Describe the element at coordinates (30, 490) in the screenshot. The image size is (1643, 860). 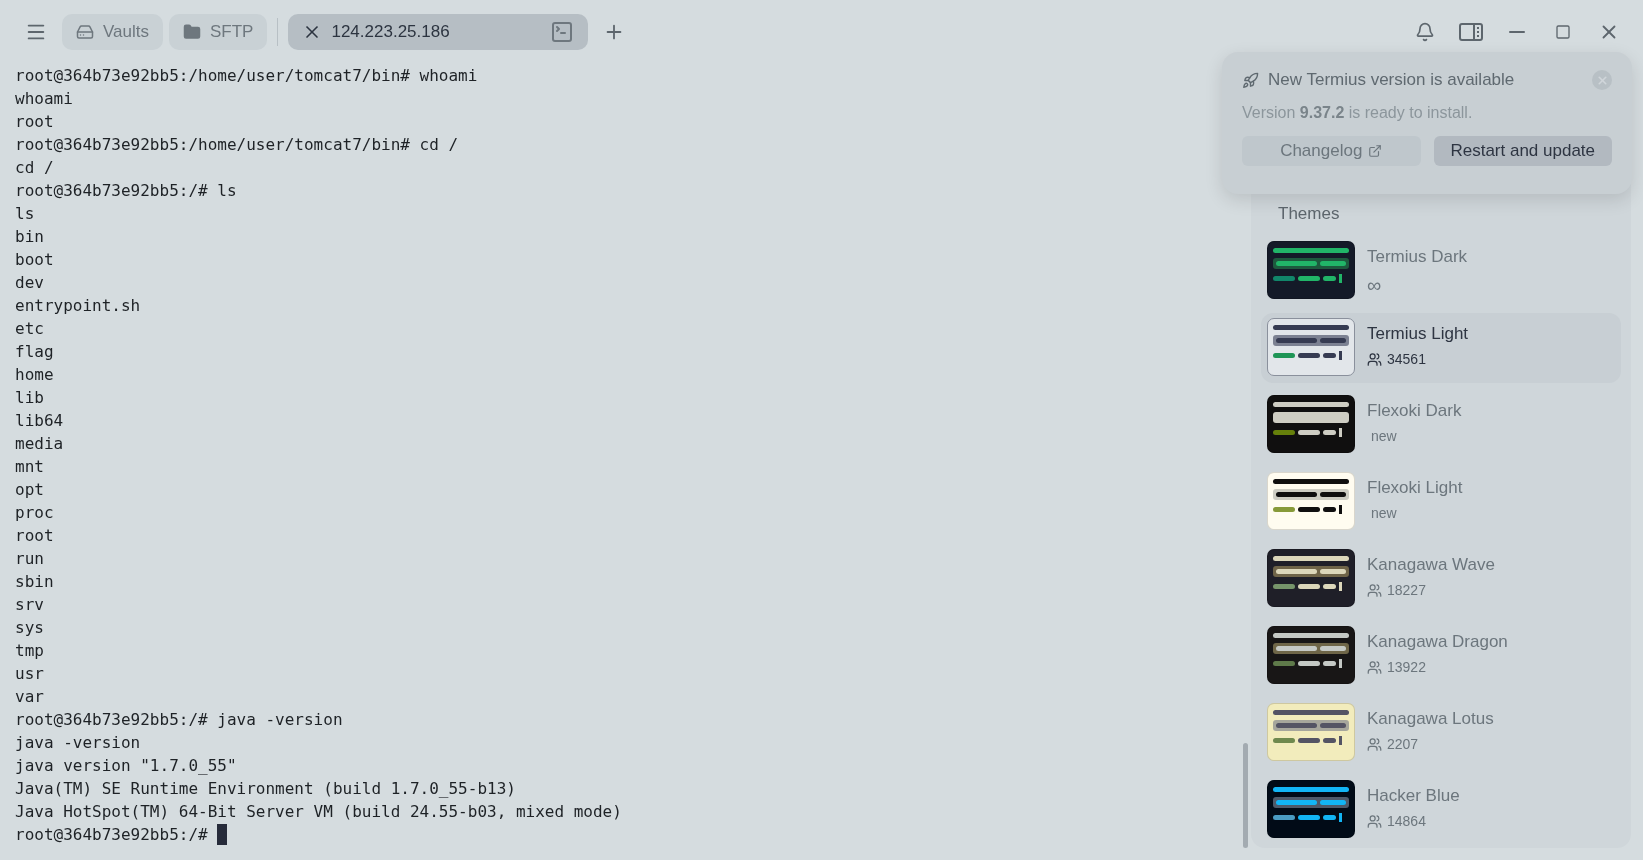
I see `terminal-line: opt` at that location.